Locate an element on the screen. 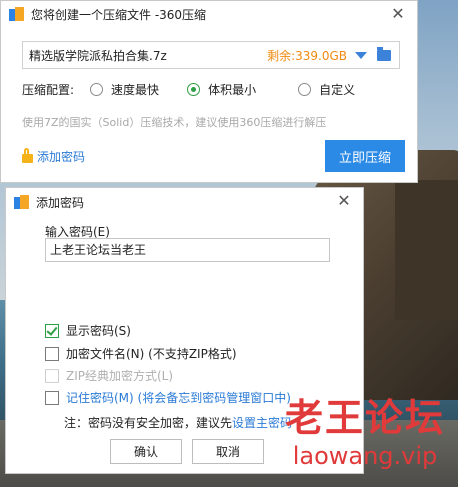 This screenshot has height=487, width=458. show-password-label: 显示密码(S) is located at coordinates (98, 331).